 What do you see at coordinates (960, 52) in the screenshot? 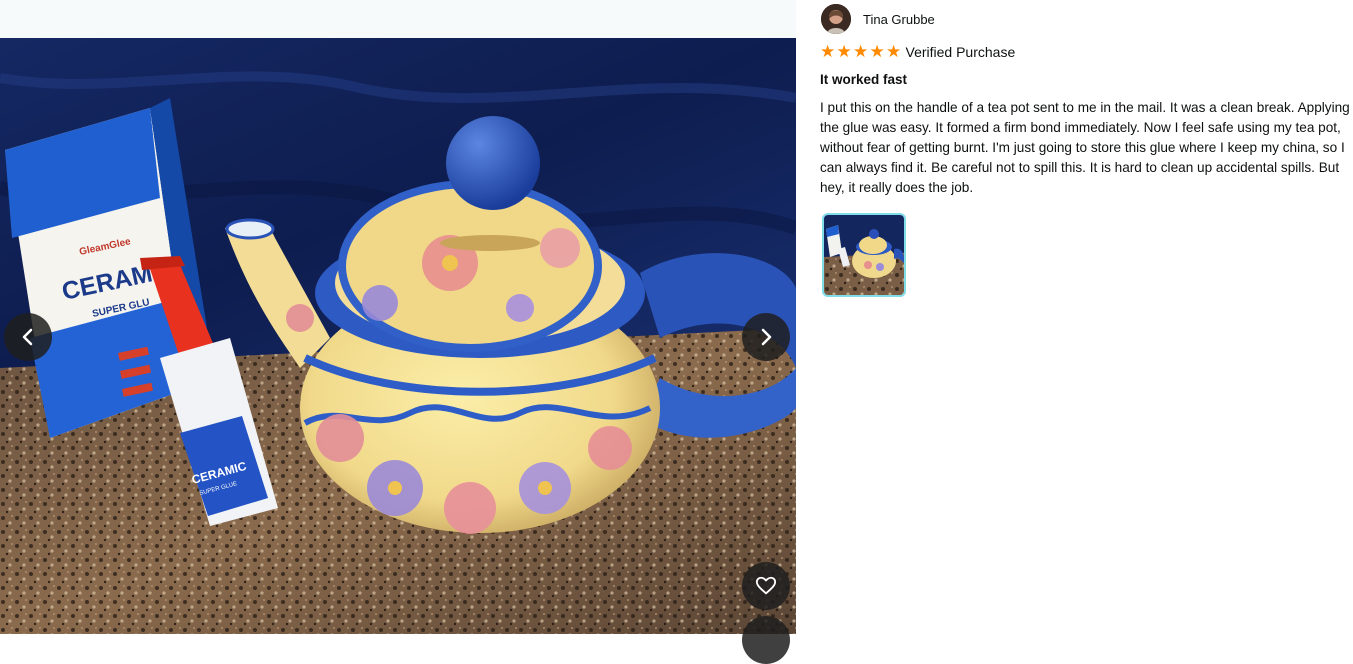
I see `verified-purchase-badge: Verified Purchase` at bounding box center [960, 52].